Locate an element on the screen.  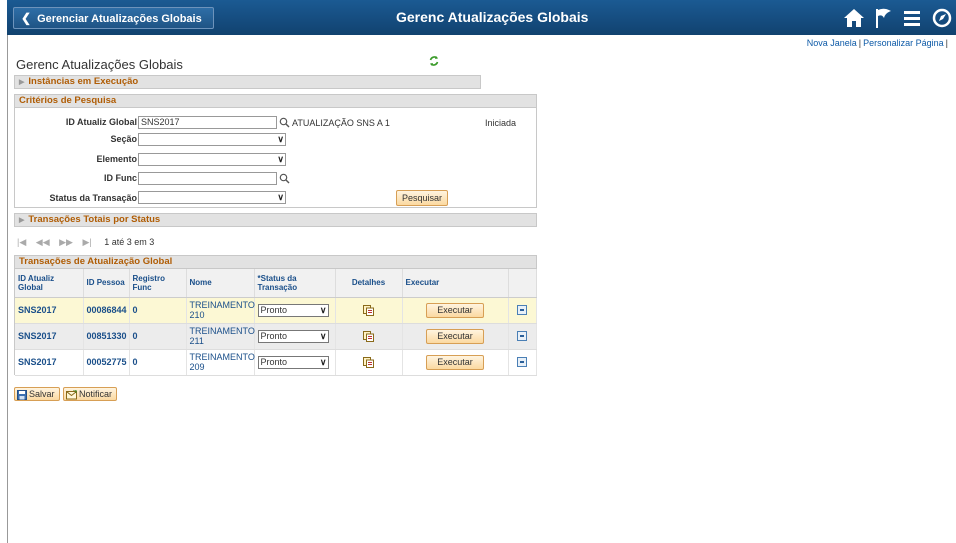
column-header-person-id: ID Pessoa is located at coordinates (106, 283).